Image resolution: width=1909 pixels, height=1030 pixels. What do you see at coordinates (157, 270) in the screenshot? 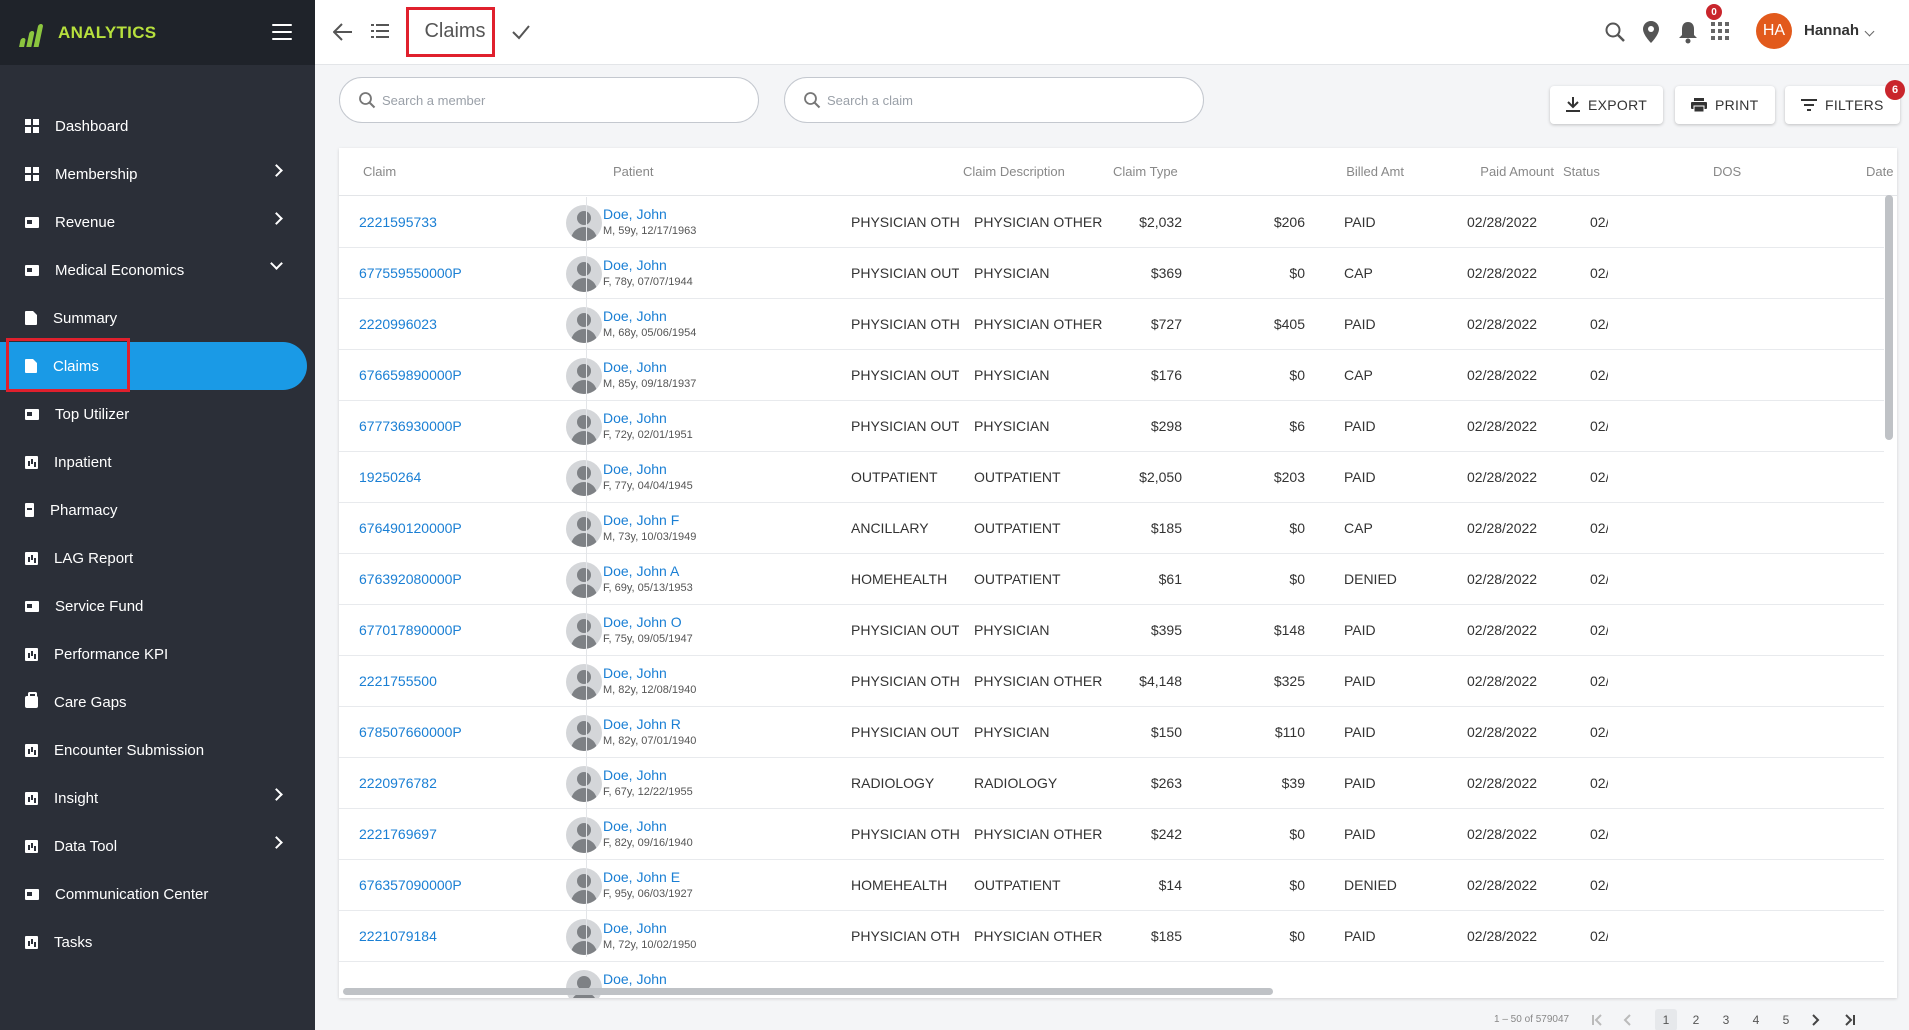
I see `sidebar-item-medical-economics: Medical Economics` at bounding box center [157, 270].